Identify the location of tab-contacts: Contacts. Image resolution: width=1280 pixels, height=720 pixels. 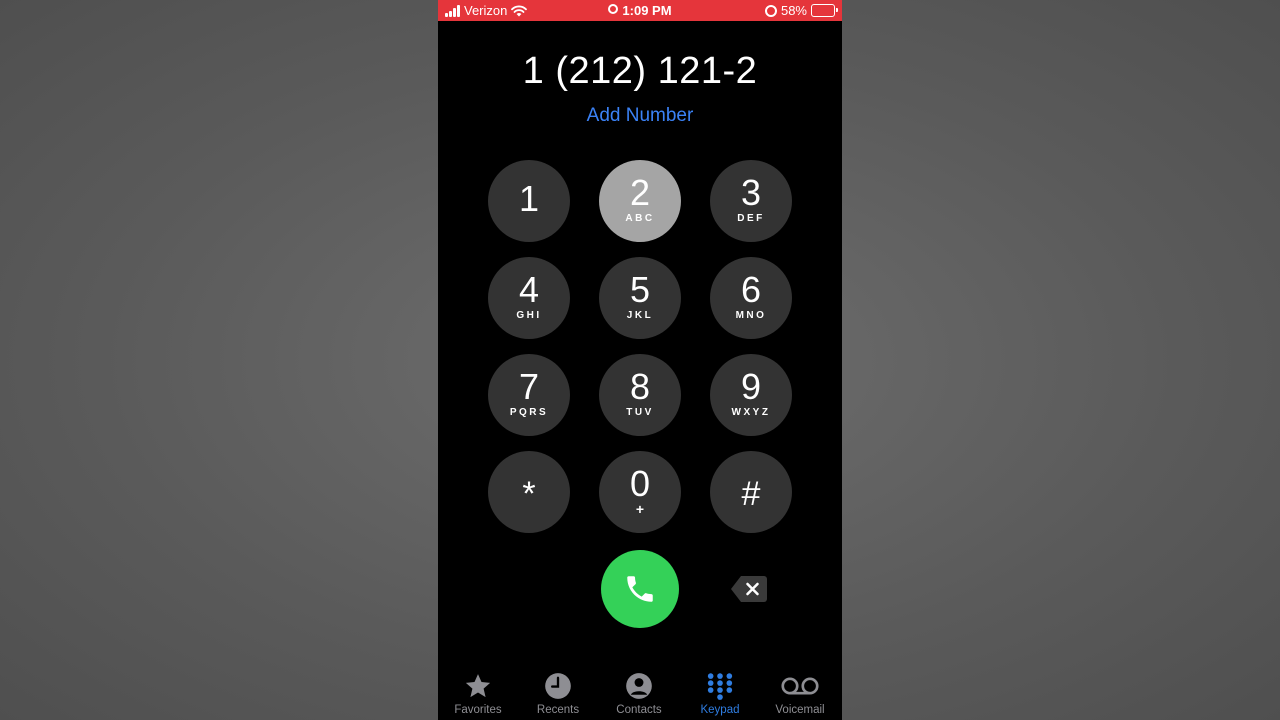
(639, 694).